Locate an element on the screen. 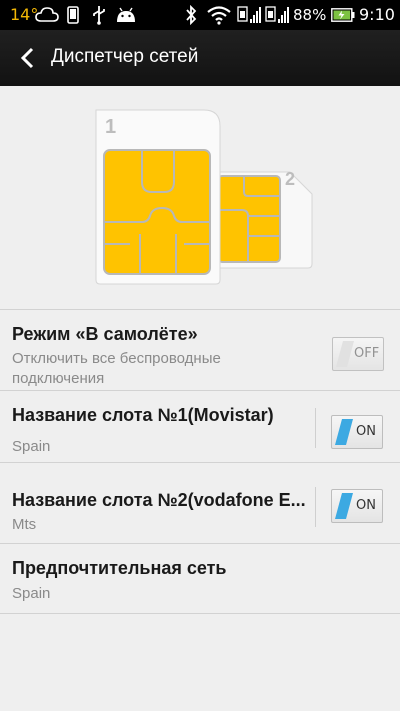 This screenshot has height=711, width=400. airplane-mode-toggle: OFF is located at coordinates (358, 354).